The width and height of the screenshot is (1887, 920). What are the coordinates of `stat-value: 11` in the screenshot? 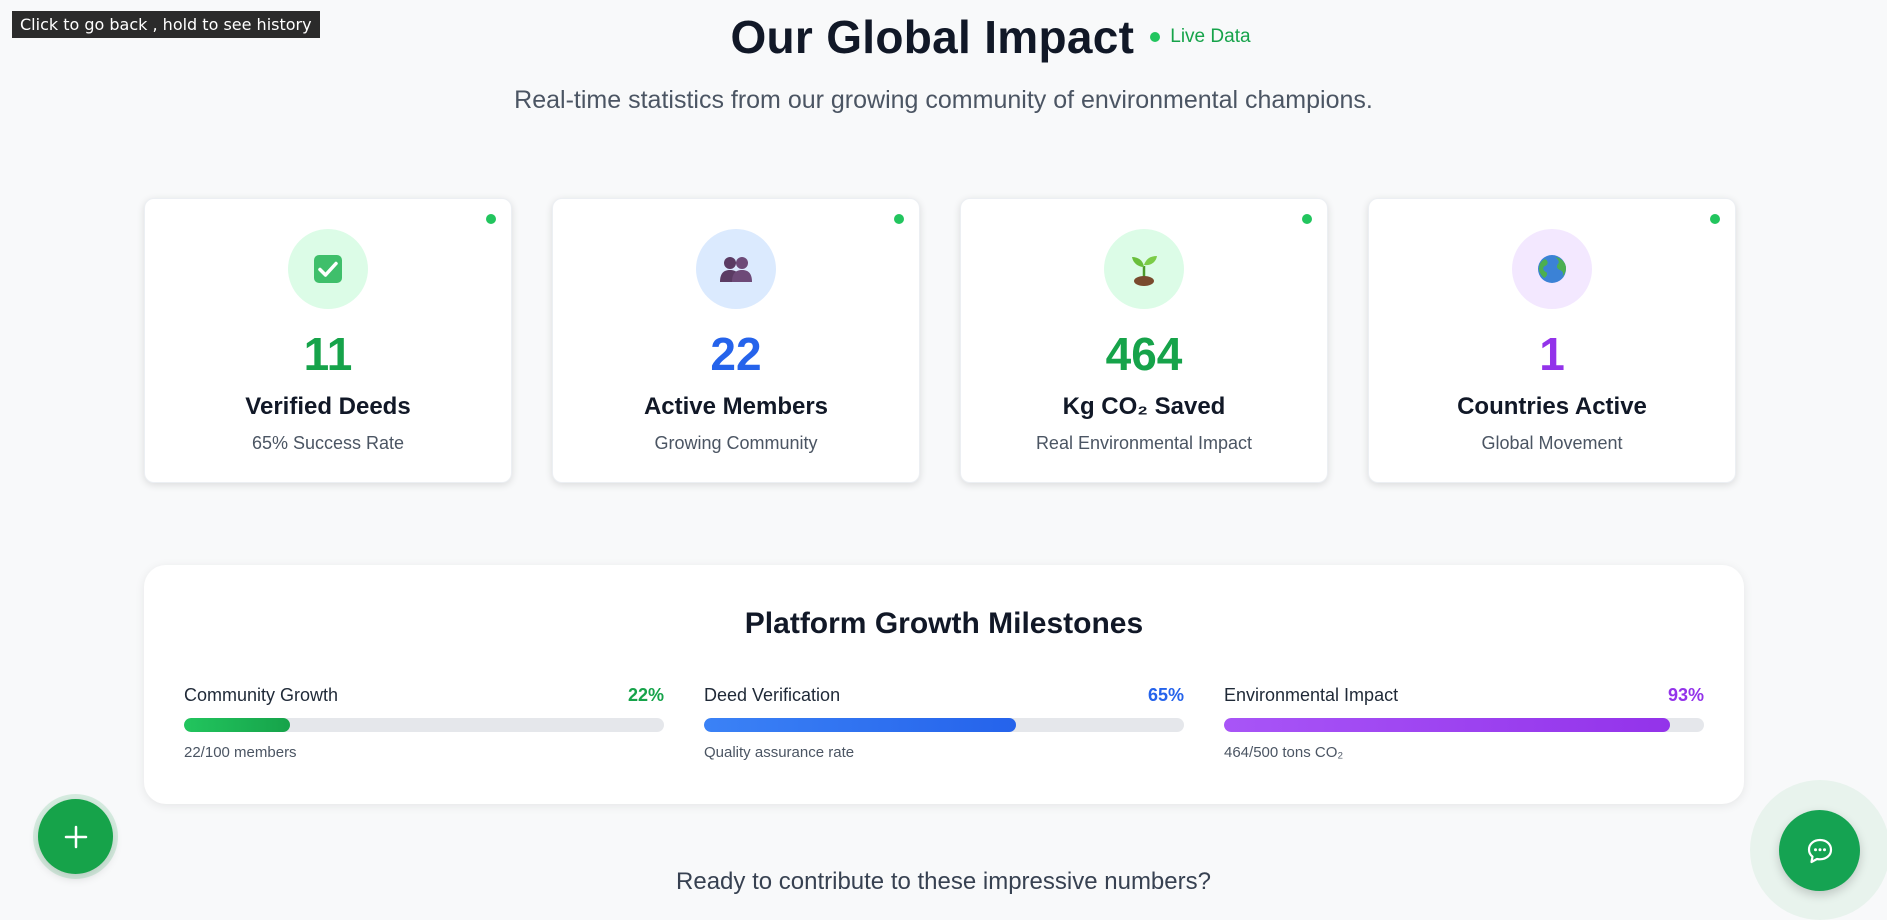 It's located at (328, 354).